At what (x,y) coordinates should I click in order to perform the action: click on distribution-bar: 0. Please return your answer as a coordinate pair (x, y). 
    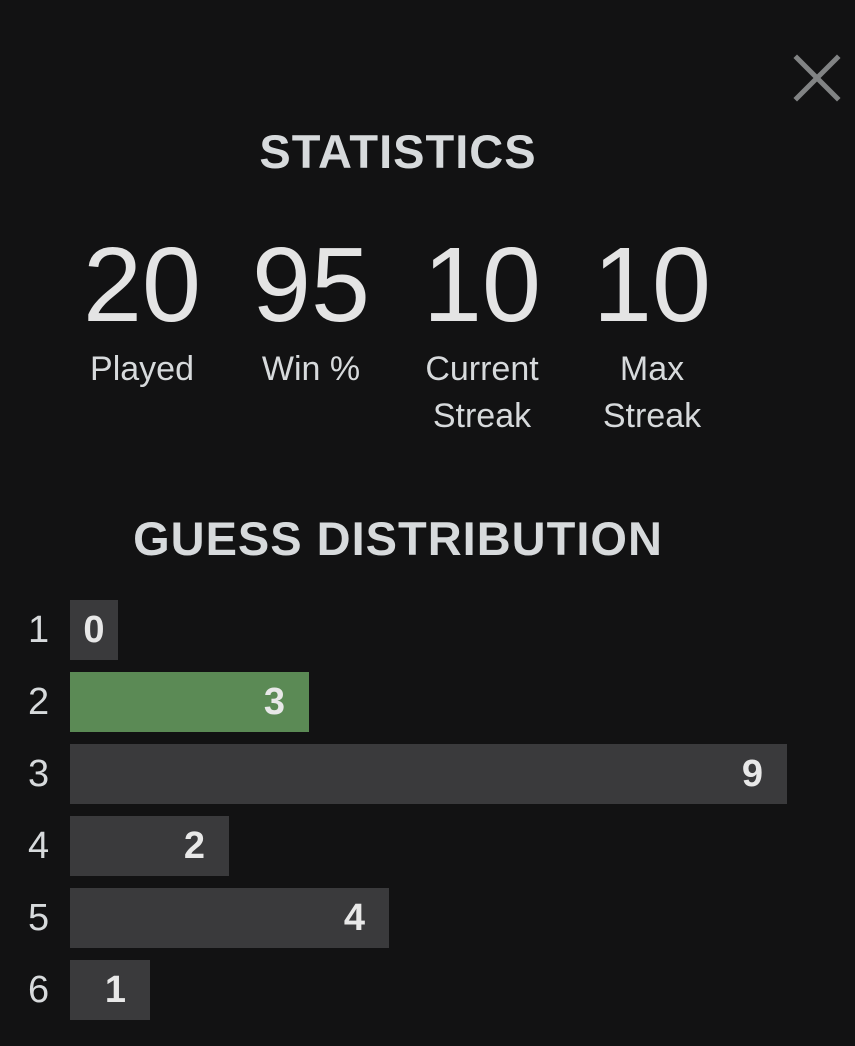
    Looking at the image, I should click on (94, 630).